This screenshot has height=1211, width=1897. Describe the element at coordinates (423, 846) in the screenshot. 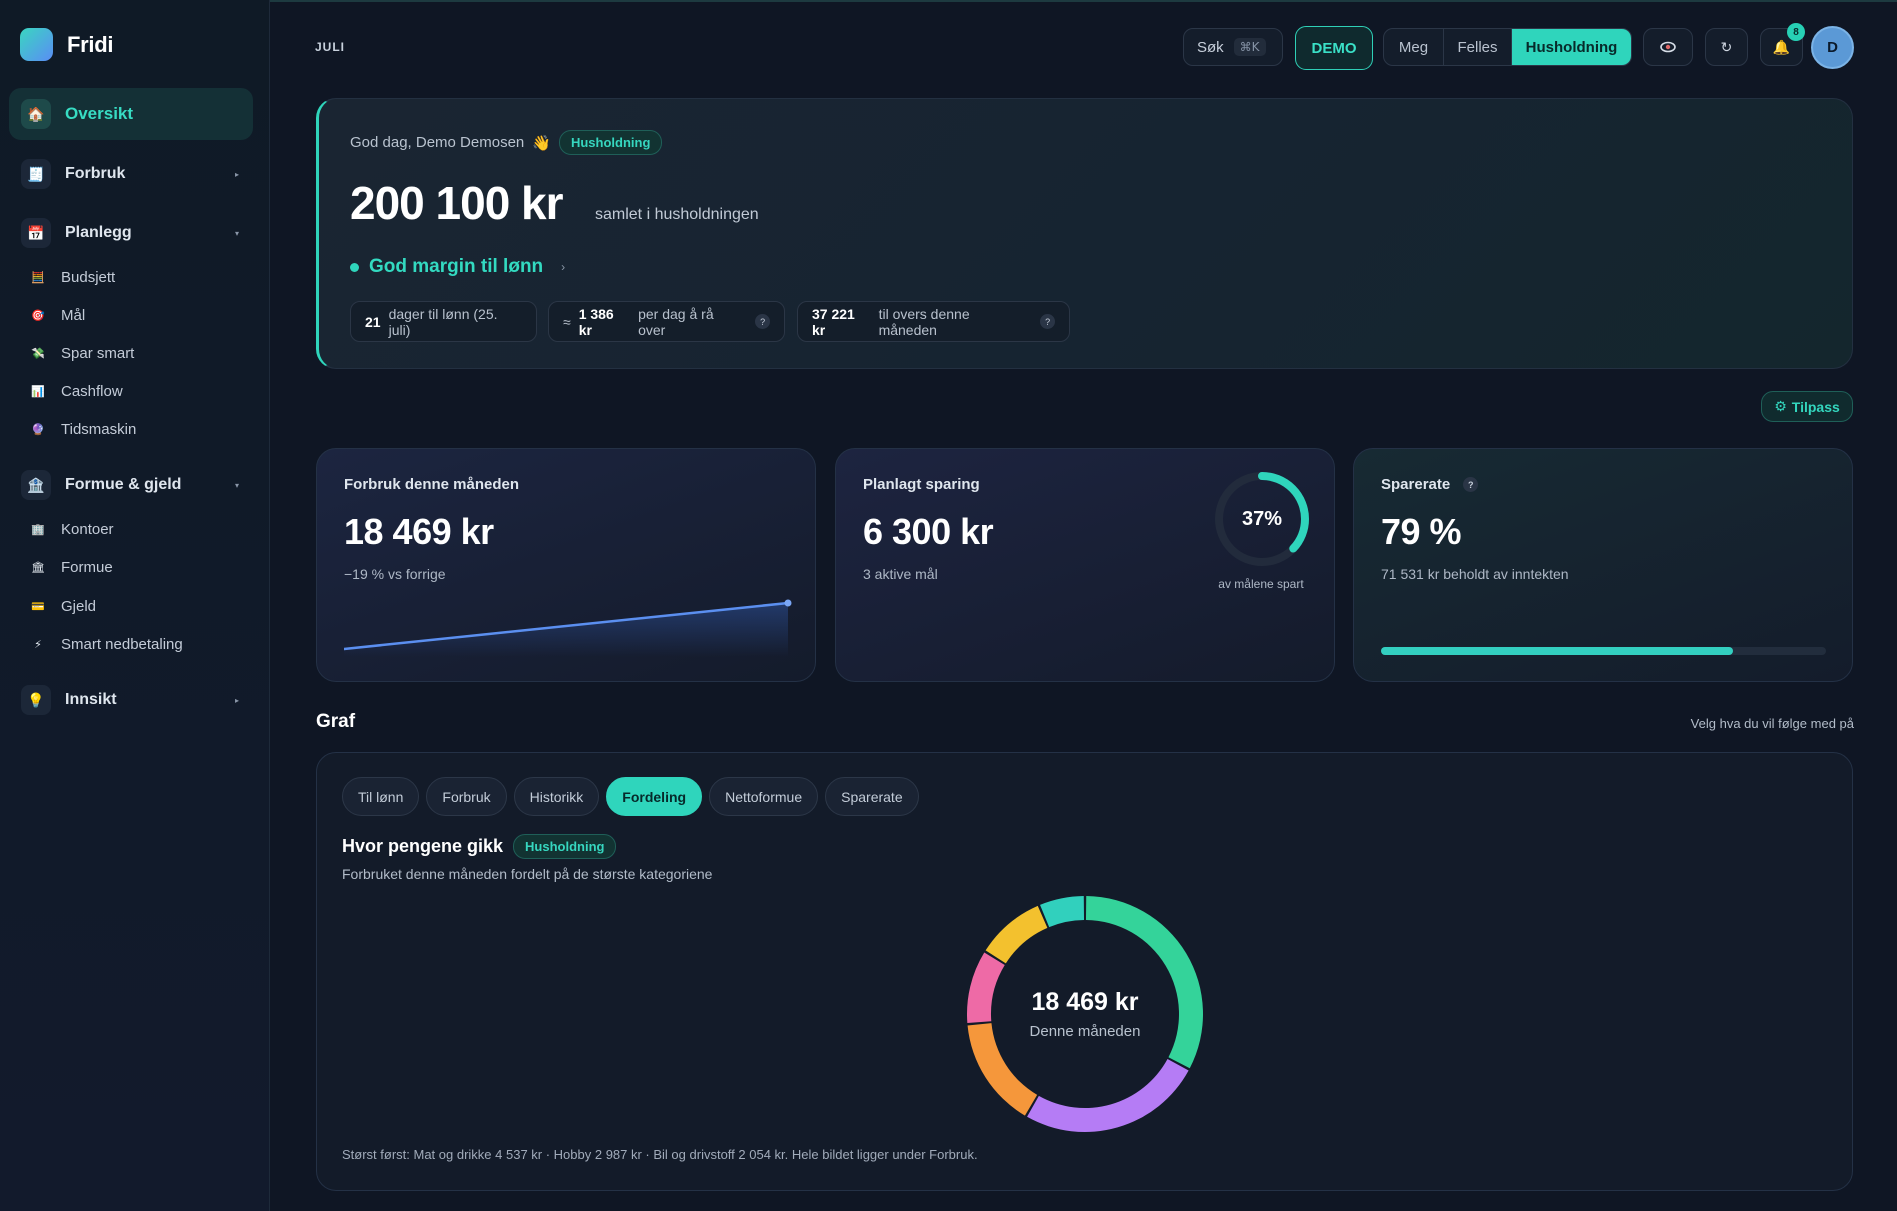

I see `graph-title-text: Hvor pengene gikk` at that location.